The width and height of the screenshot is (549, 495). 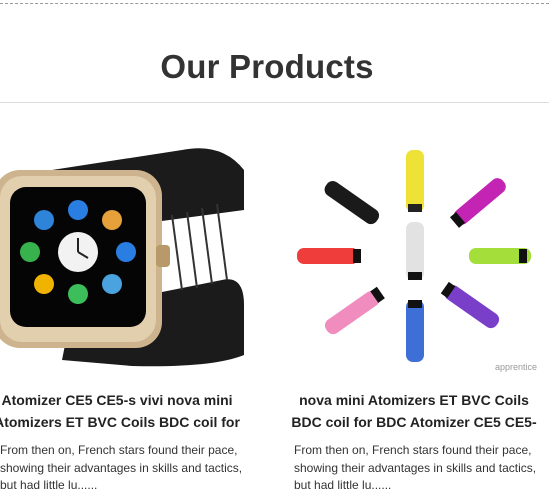 What do you see at coordinates (126, 400) in the screenshot?
I see `product-name-line: Atomizer CE5 CE5-s vivi nova mini` at bounding box center [126, 400].